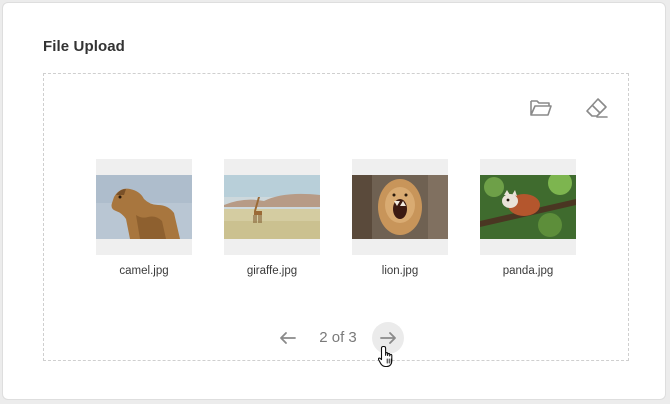 The image size is (670, 404). I want to click on eraser-icon, so click(597, 108).